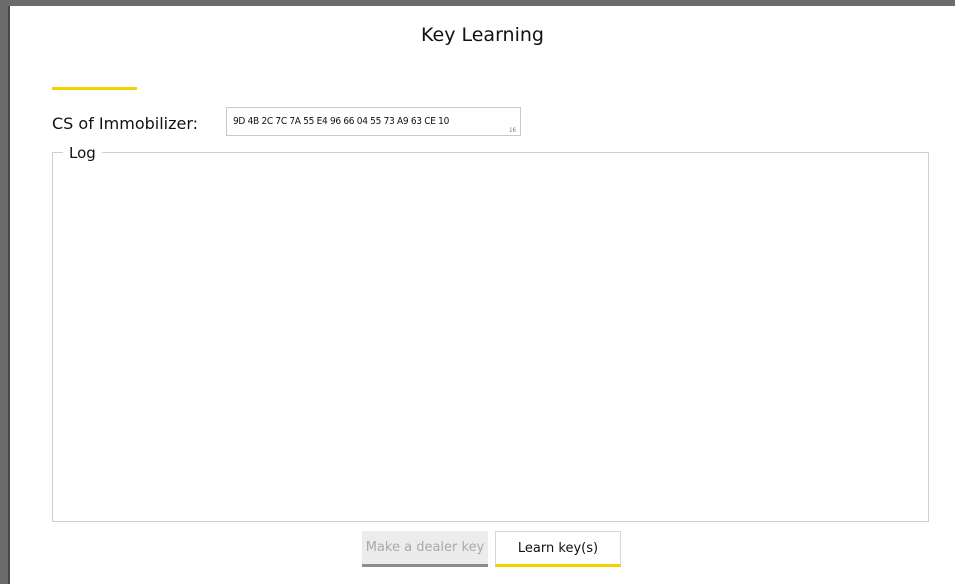 The image size is (955, 584). Describe the element at coordinates (94, 88) in the screenshot. I see `accent-underline` at that location.